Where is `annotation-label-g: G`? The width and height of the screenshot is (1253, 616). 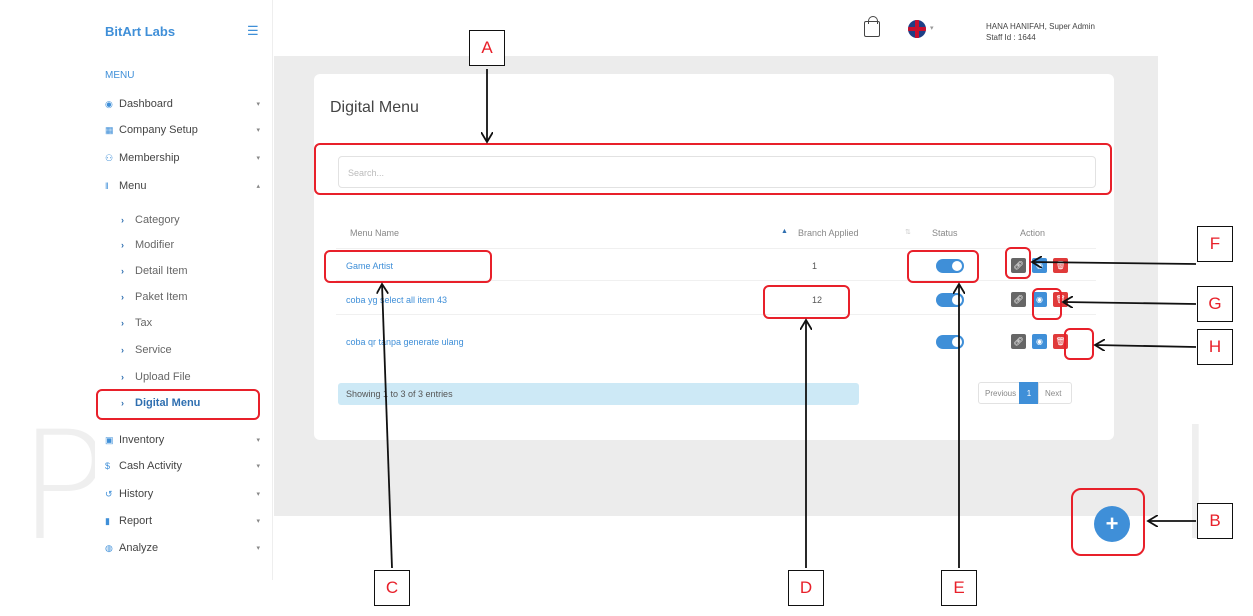 annotation-label-g: G is located at coordinates (1215, 304).